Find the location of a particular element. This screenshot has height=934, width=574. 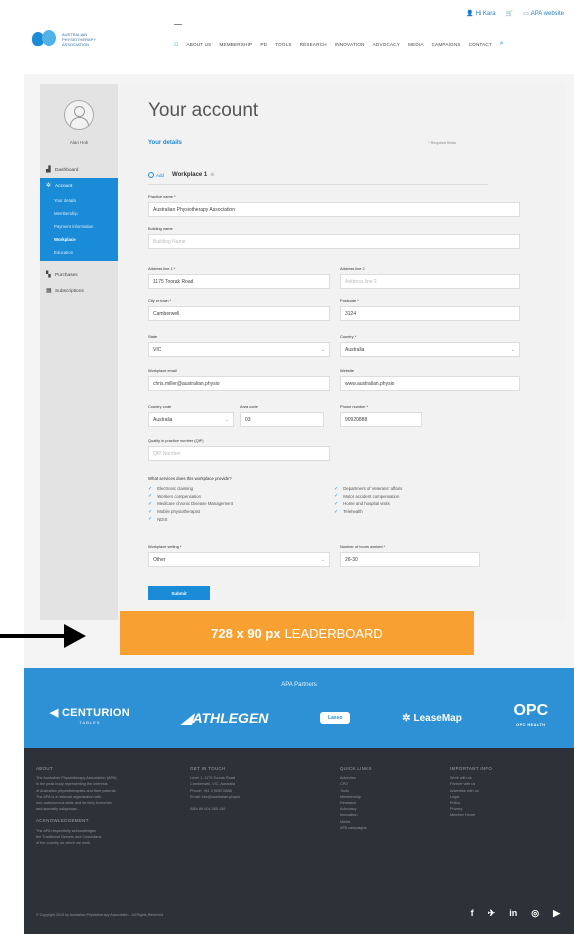

nav-item: ABOUT US is located at coordinates (198, 44).